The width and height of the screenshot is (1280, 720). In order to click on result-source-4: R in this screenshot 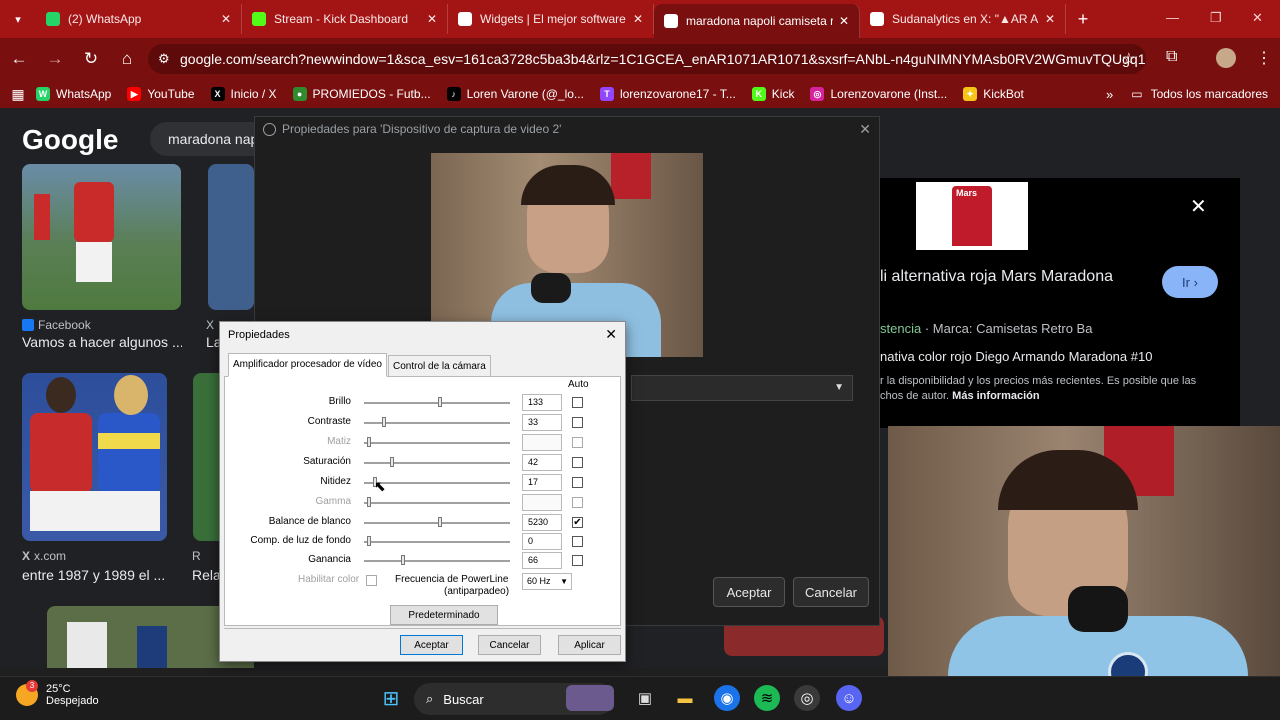, I will do `click(196, 556)`.